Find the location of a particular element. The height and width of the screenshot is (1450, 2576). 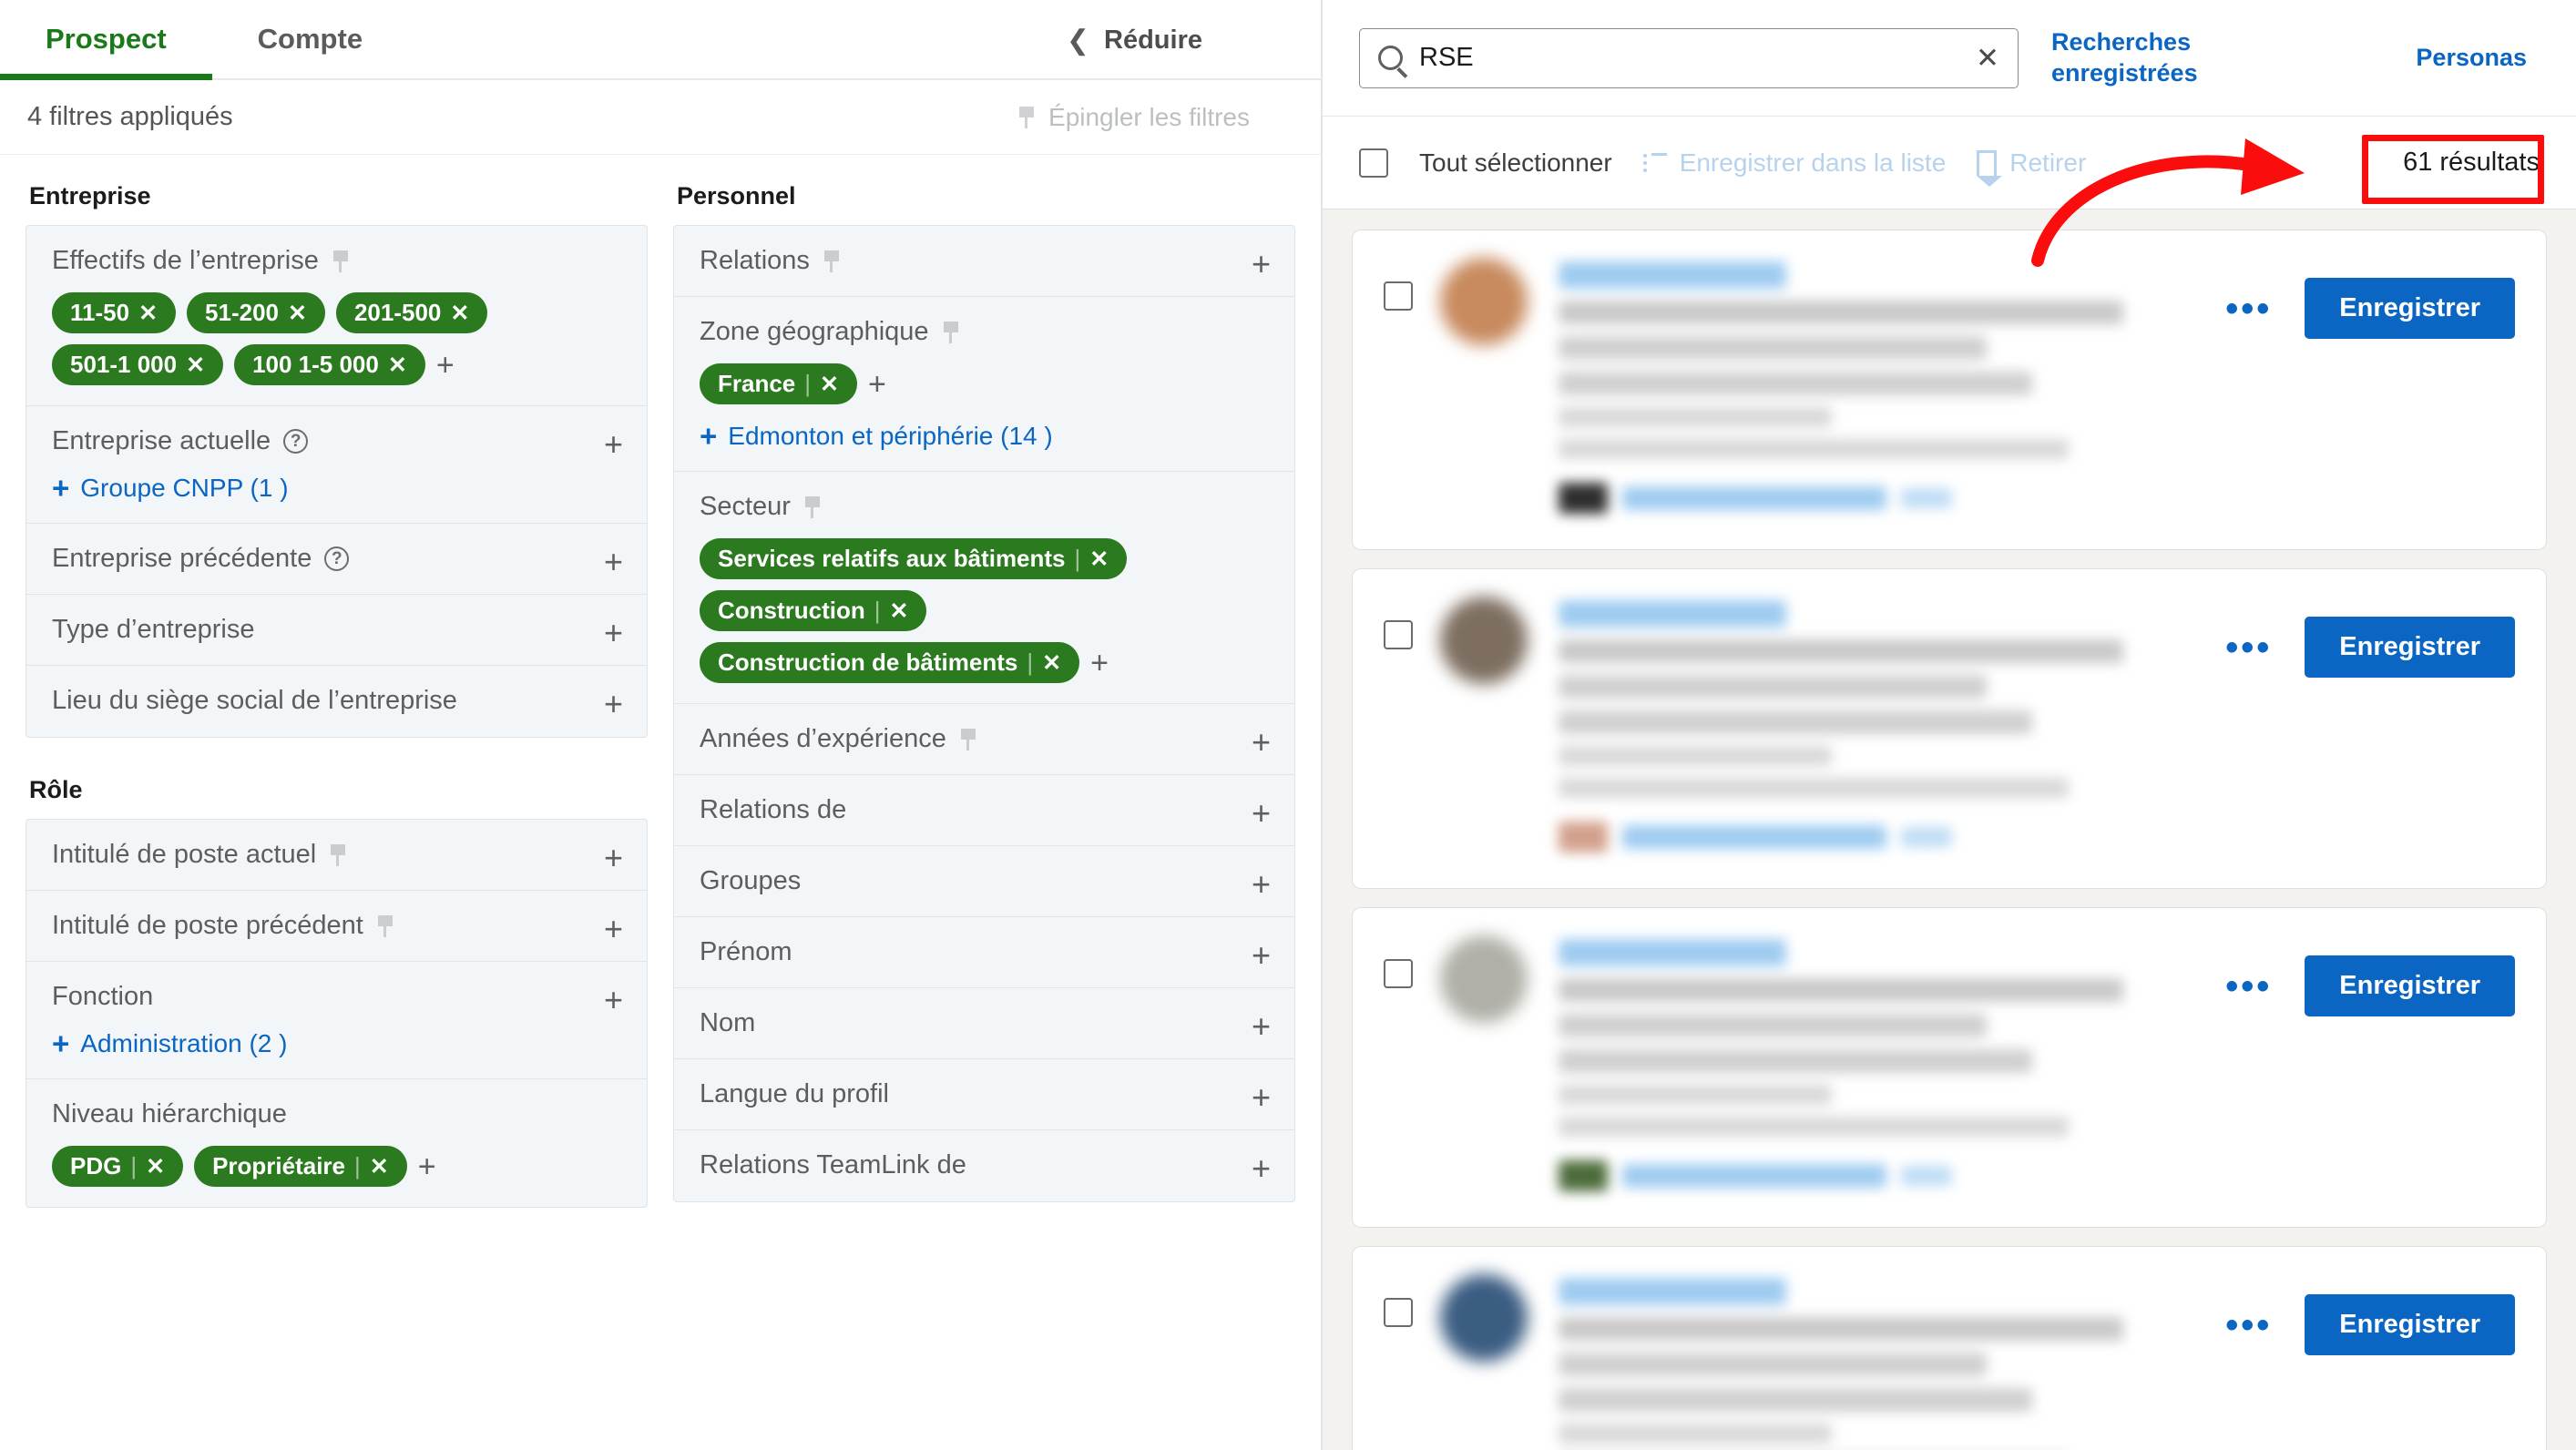

add-type-entreprise-button: + is located at coordinates (613, 633).